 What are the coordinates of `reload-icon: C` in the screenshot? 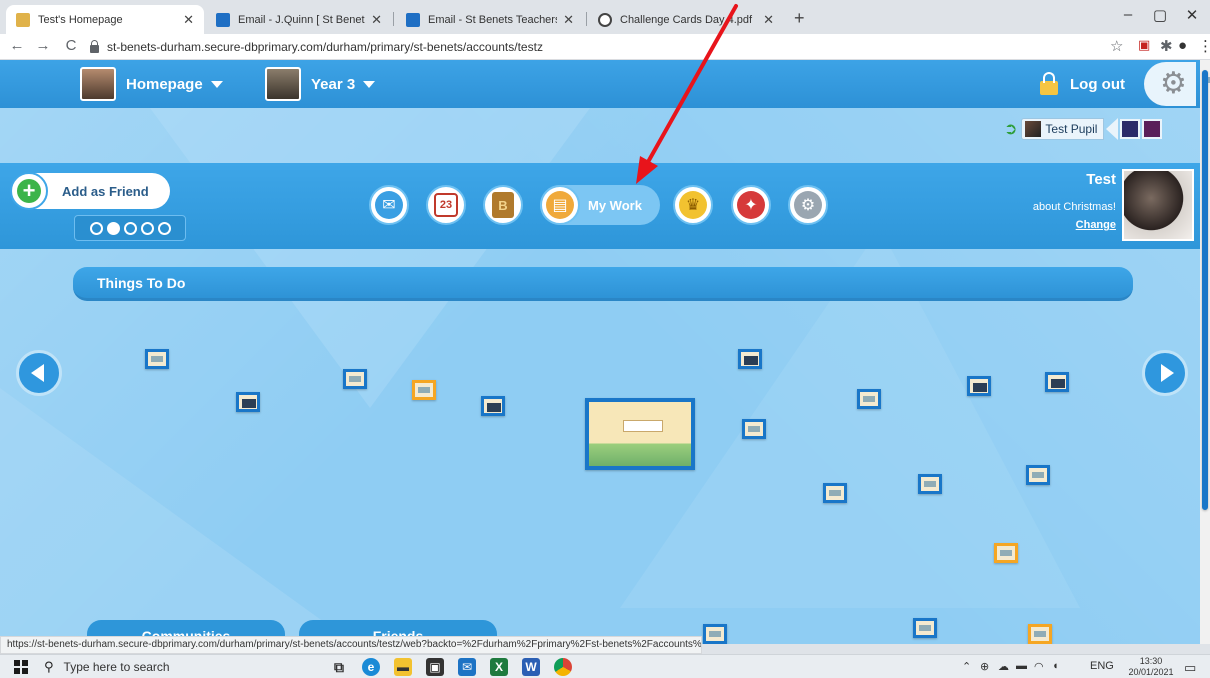 It's located at (71, 45).